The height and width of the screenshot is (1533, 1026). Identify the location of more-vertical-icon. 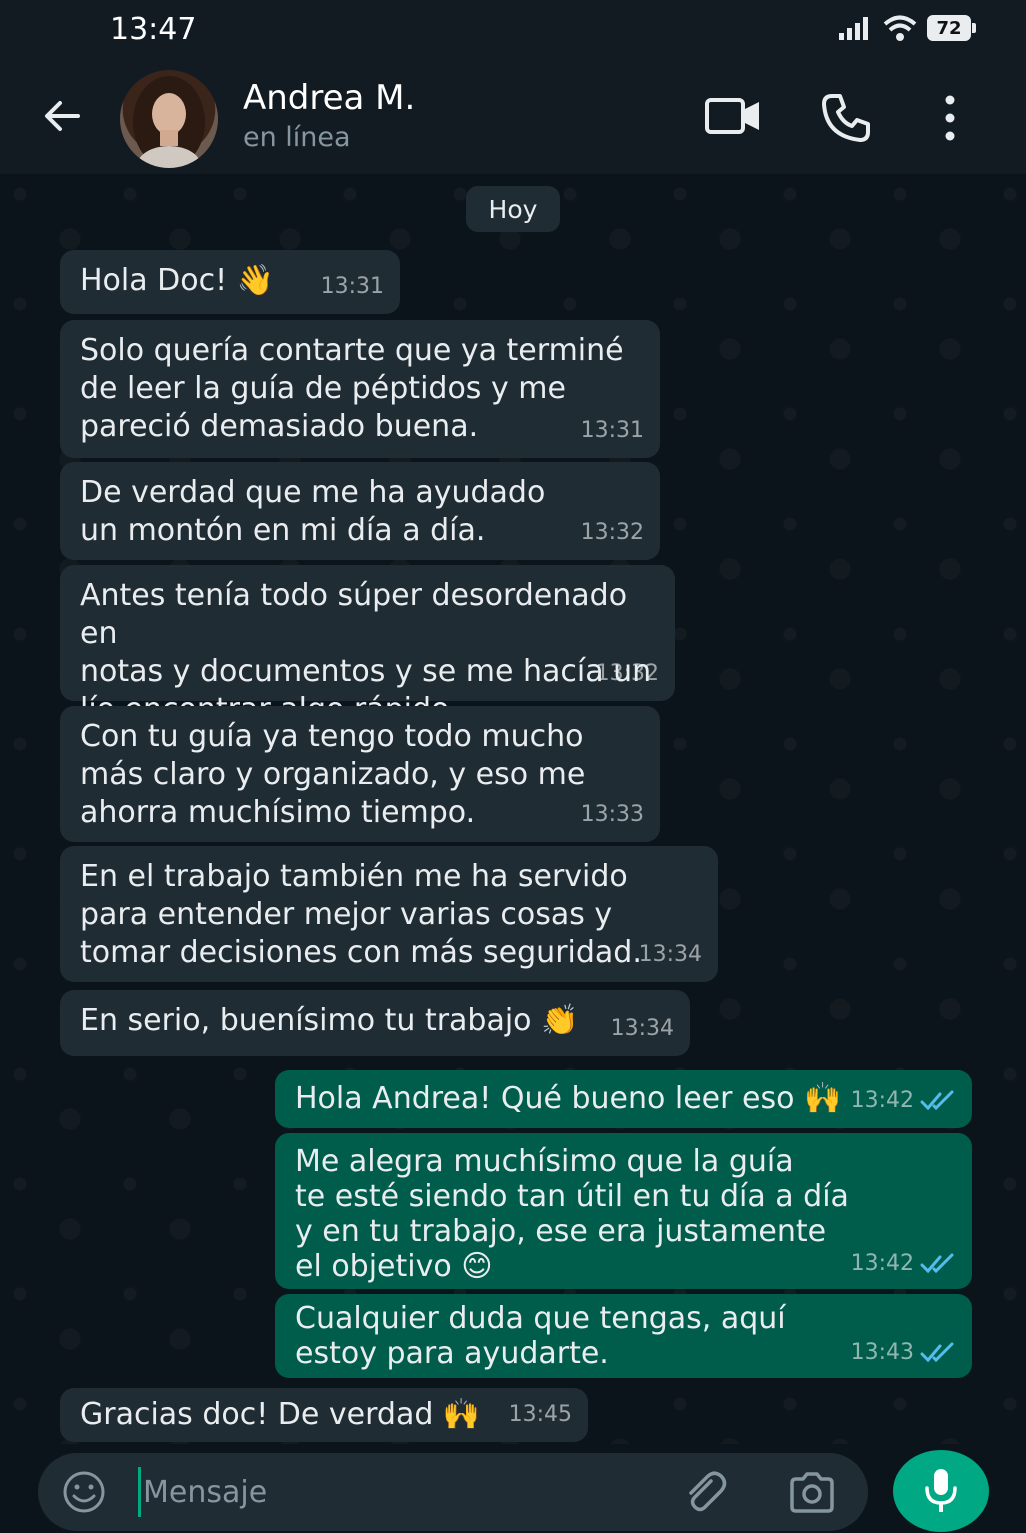
(950, 118).